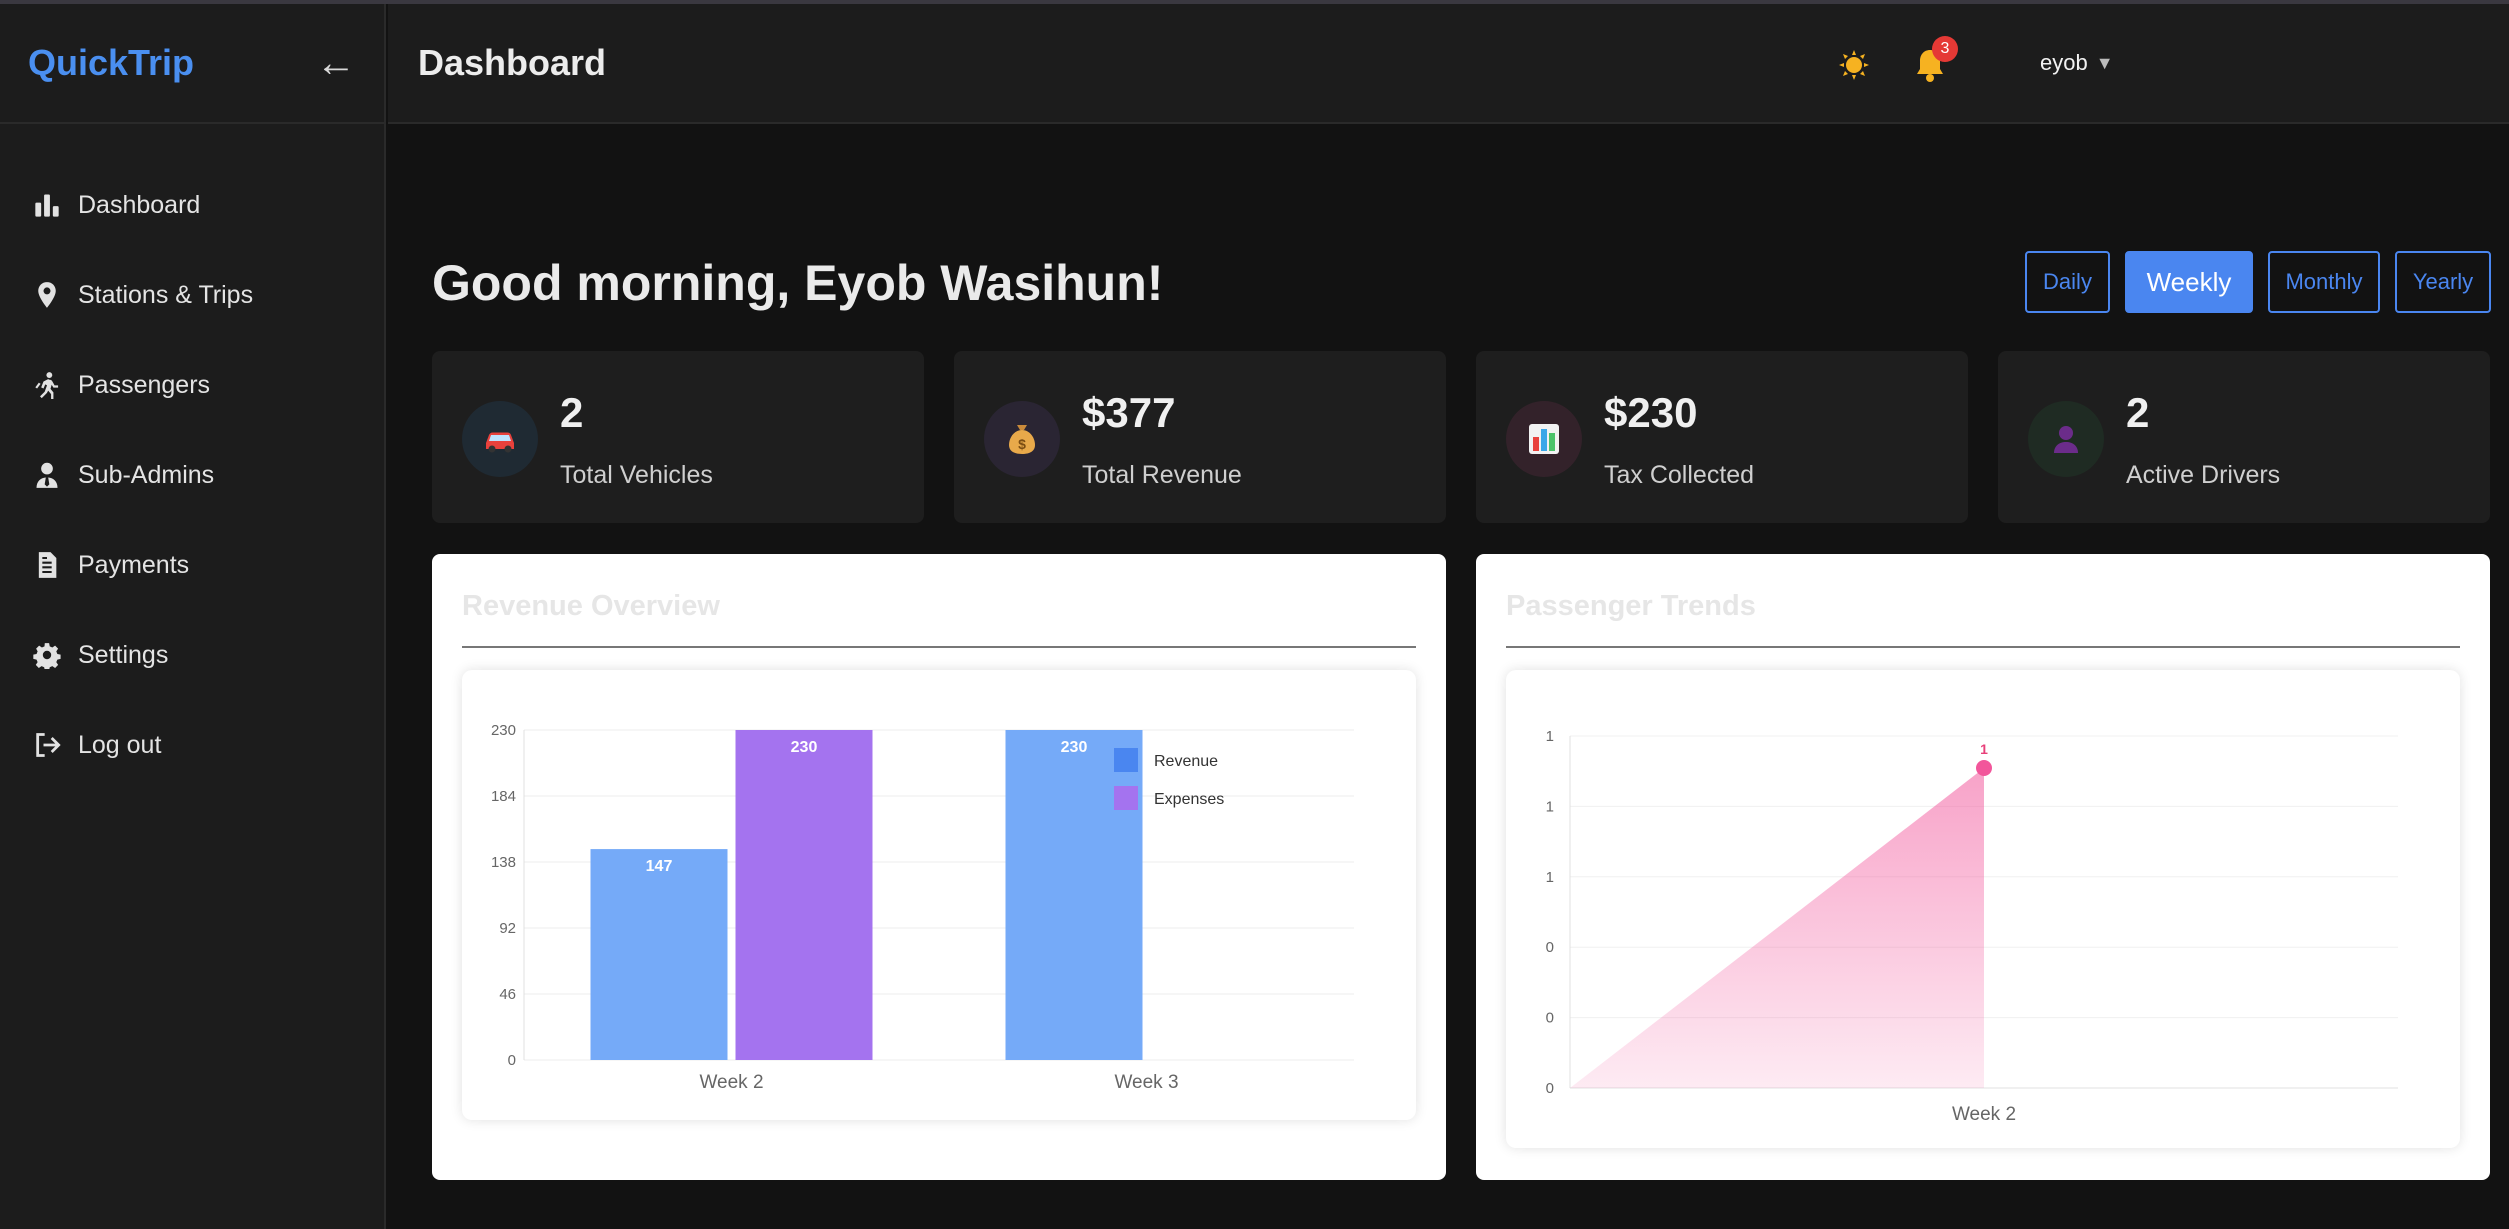  I want to click on stat-value: $377, so click(1129, 412).